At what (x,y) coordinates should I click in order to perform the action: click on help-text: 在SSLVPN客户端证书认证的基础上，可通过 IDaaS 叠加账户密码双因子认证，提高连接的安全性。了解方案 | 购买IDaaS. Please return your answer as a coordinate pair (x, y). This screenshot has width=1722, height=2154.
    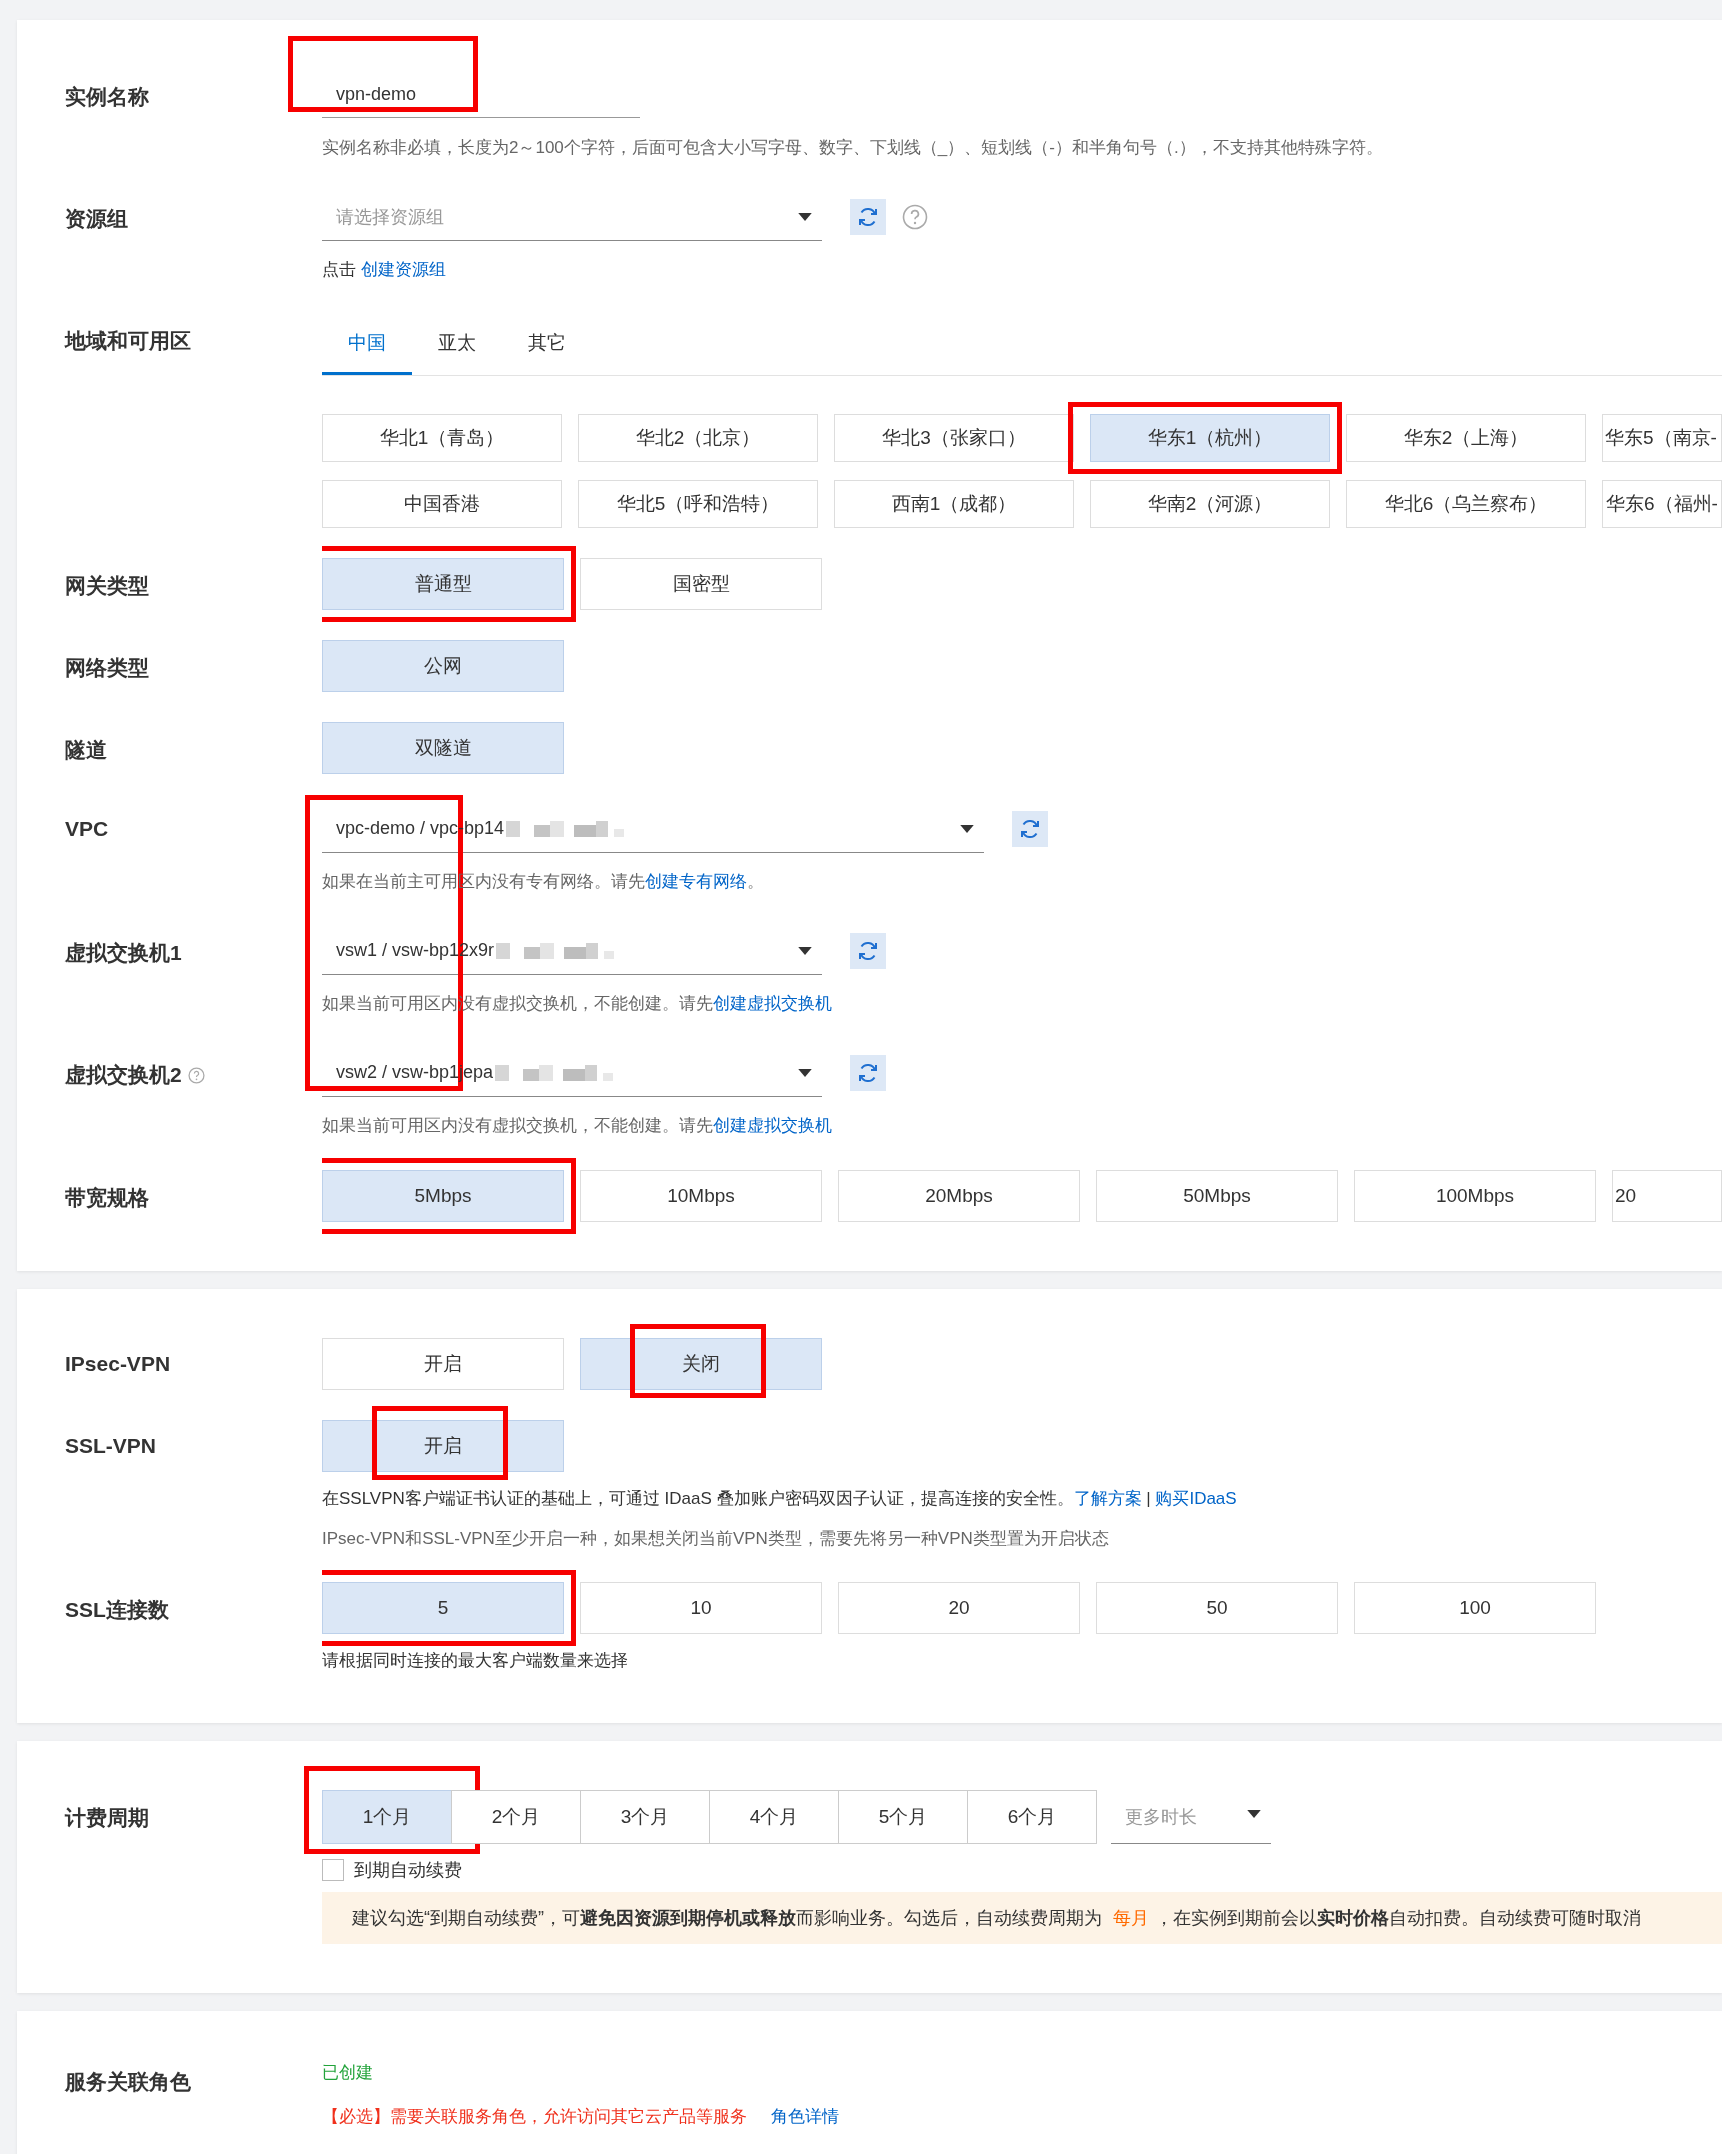
    Looking at the image, I should click on (780, 1499).